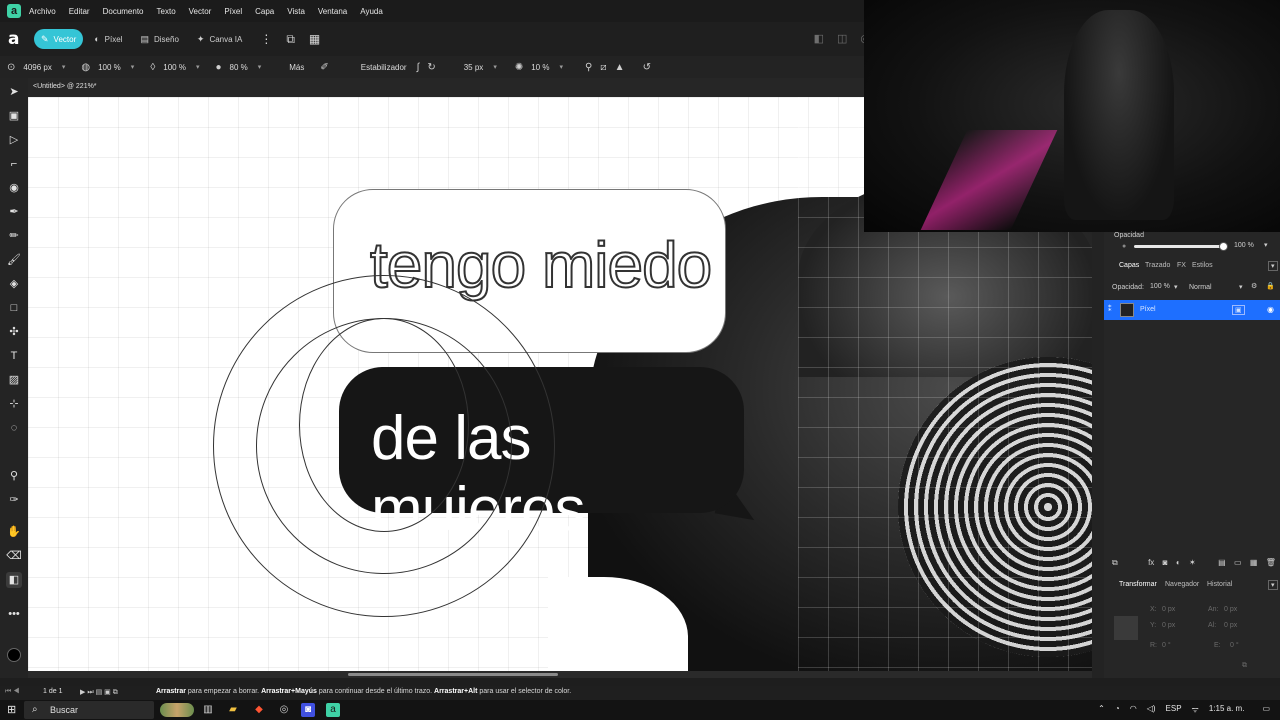 The image size is (1280, 720). I want to click on pen-tool-icon: ✒, so click(14, 212).